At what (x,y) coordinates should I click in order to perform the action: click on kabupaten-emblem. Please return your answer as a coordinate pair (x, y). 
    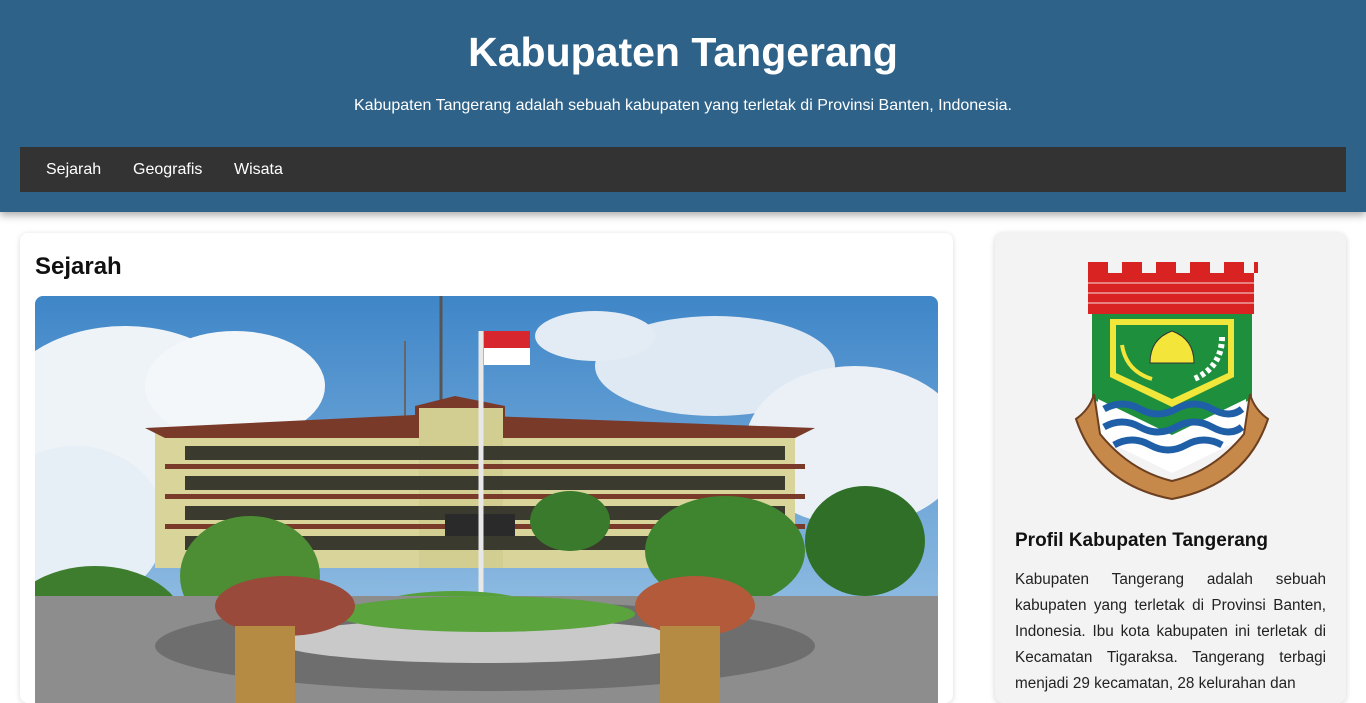
    Looking at the image, I should click on (1172, 382).